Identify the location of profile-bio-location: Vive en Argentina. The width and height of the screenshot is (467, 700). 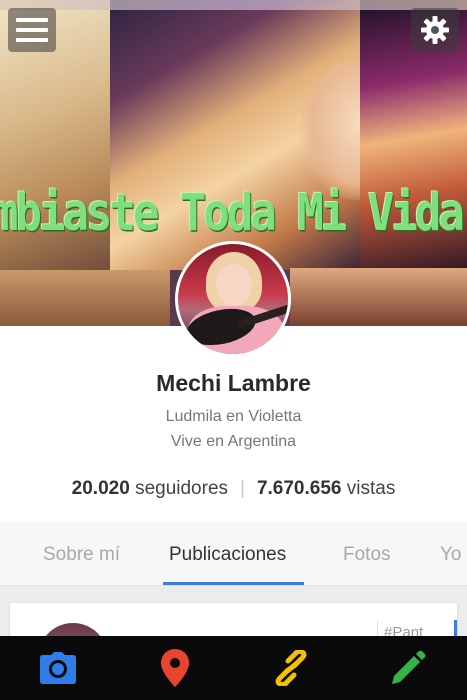
(233, 441).